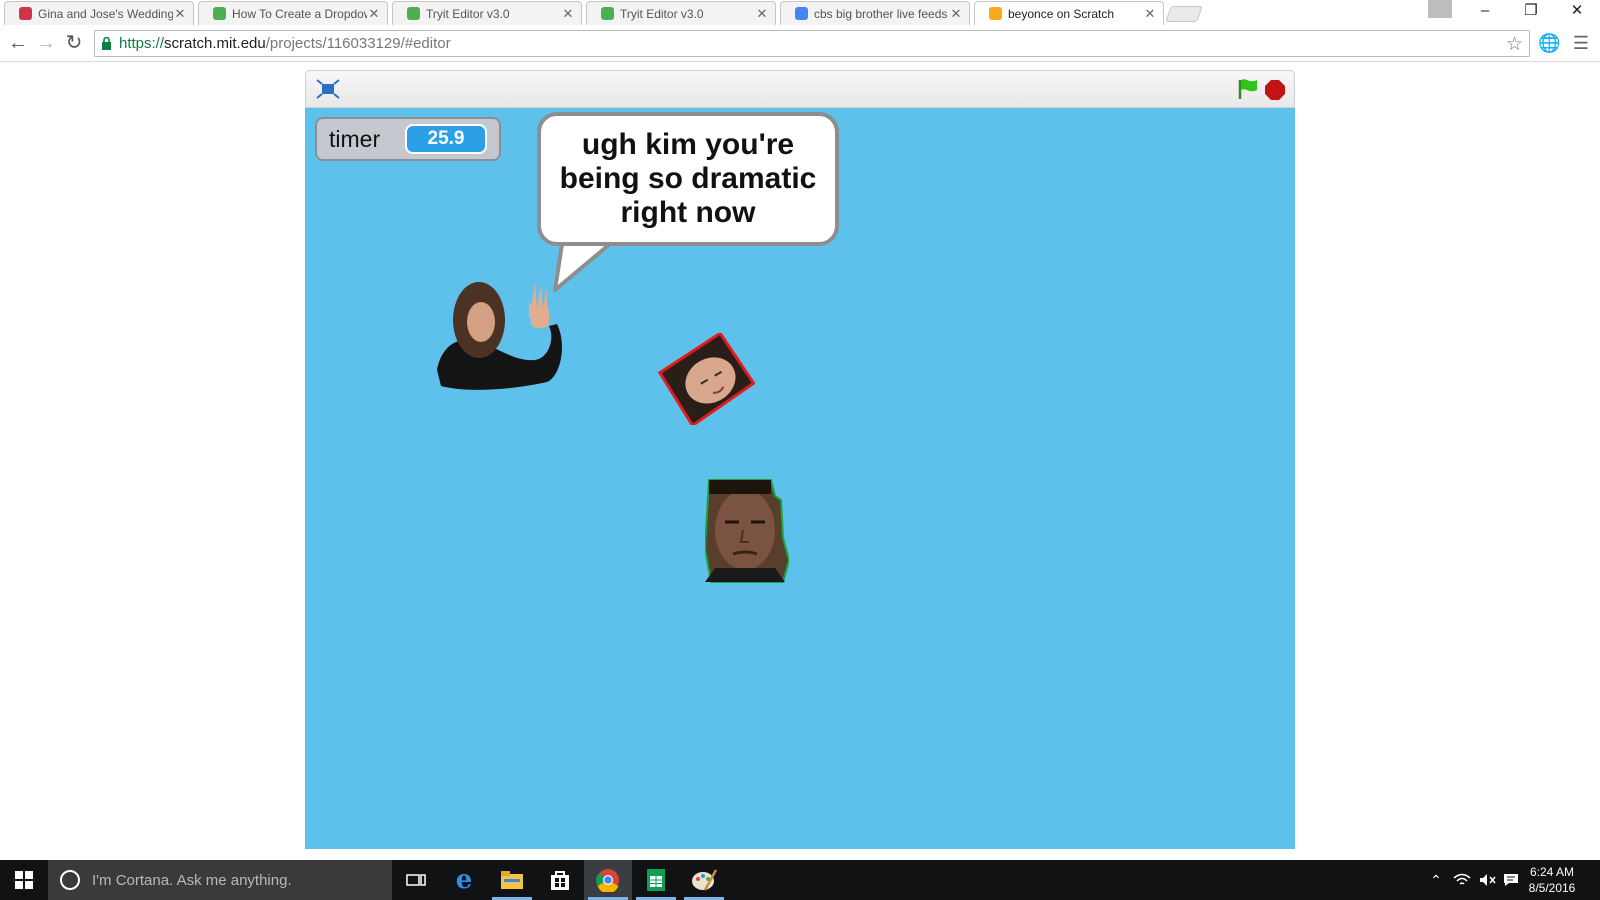  What do you see at coordinates (105, 13) in the screenshot?
I see `tab-title: Gina and Jose's Wedding!` at bounding box center [105, 13].